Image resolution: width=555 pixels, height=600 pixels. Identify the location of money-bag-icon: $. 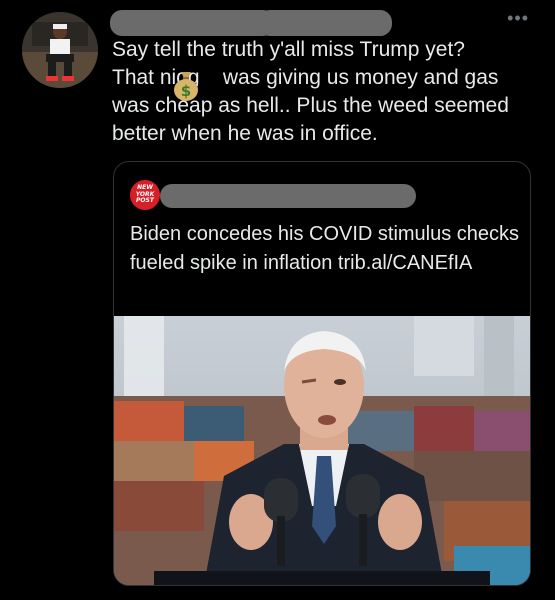
(186, 85).